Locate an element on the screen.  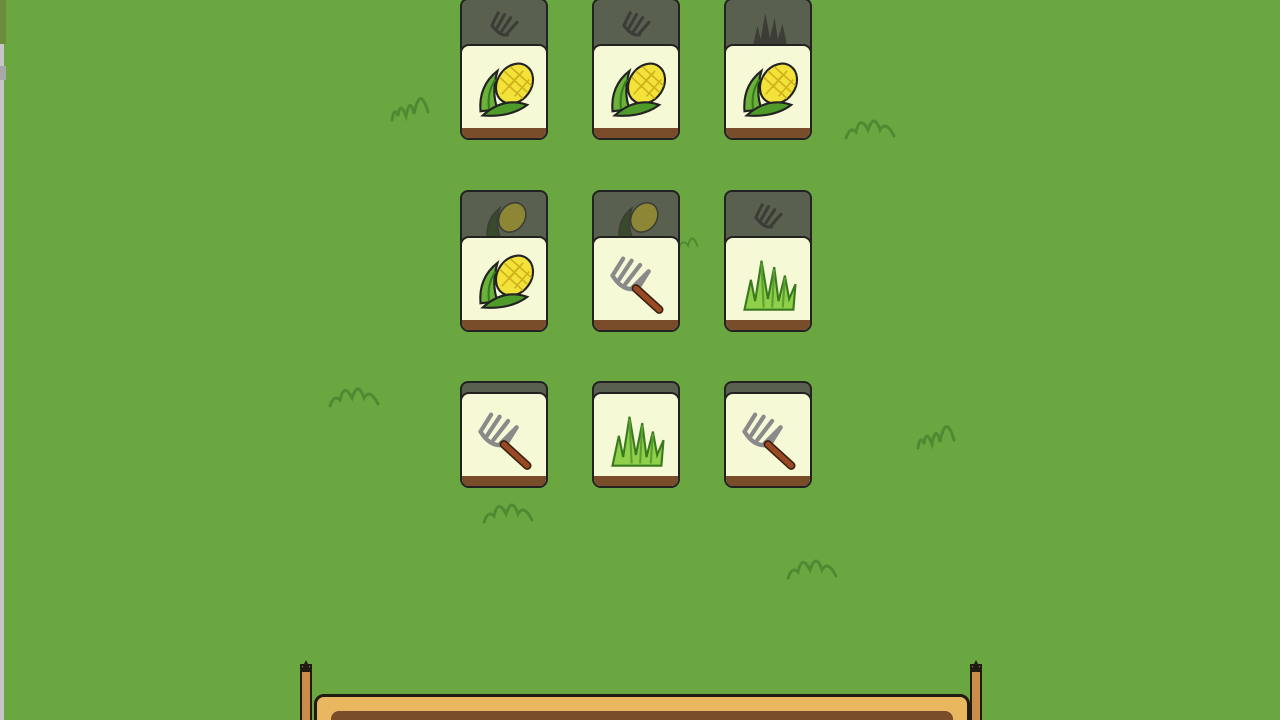
fence-post-left is located at coordinates (306, 690).